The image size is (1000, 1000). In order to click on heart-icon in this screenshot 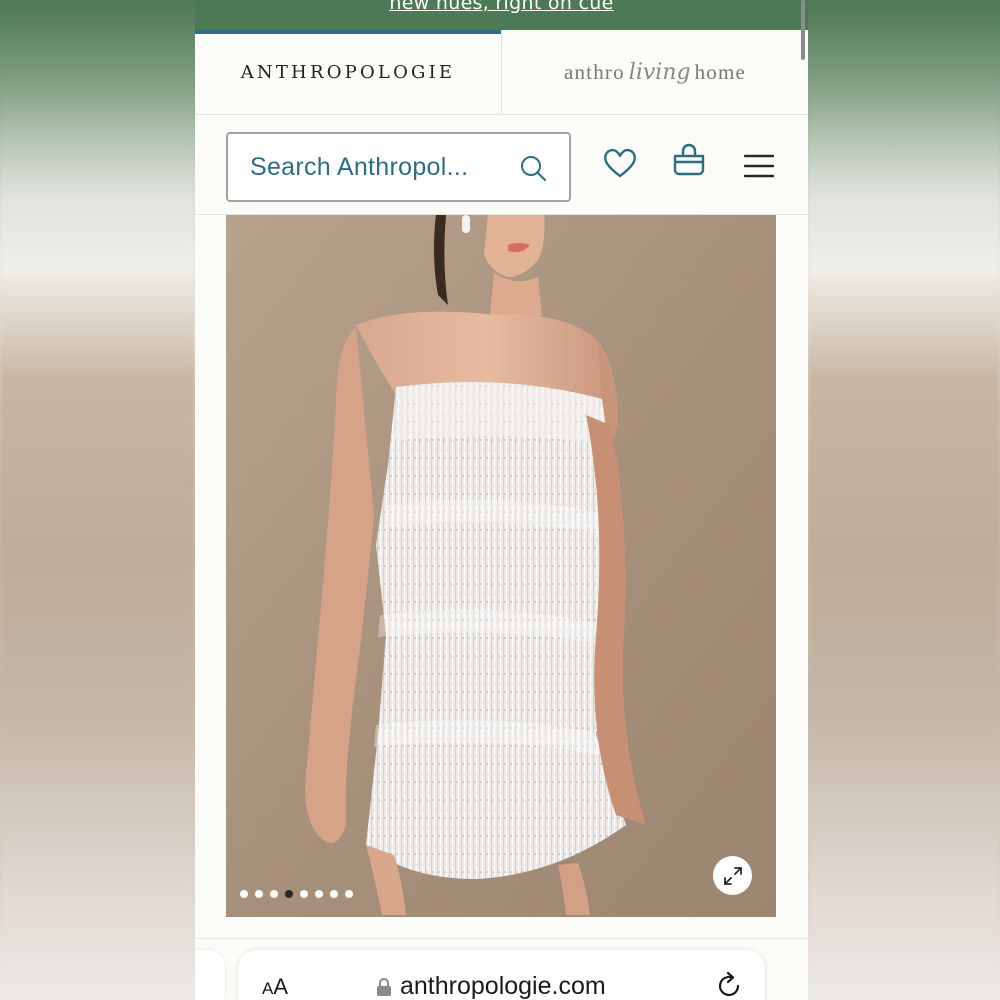, I will do `click(620, 163)`.